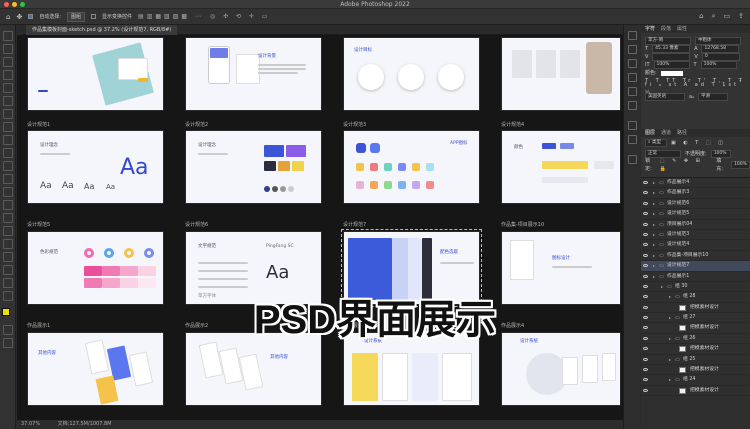 This screenshot has height=429, width=750. I want to click on frame-tool-icon, so click(8, 101).